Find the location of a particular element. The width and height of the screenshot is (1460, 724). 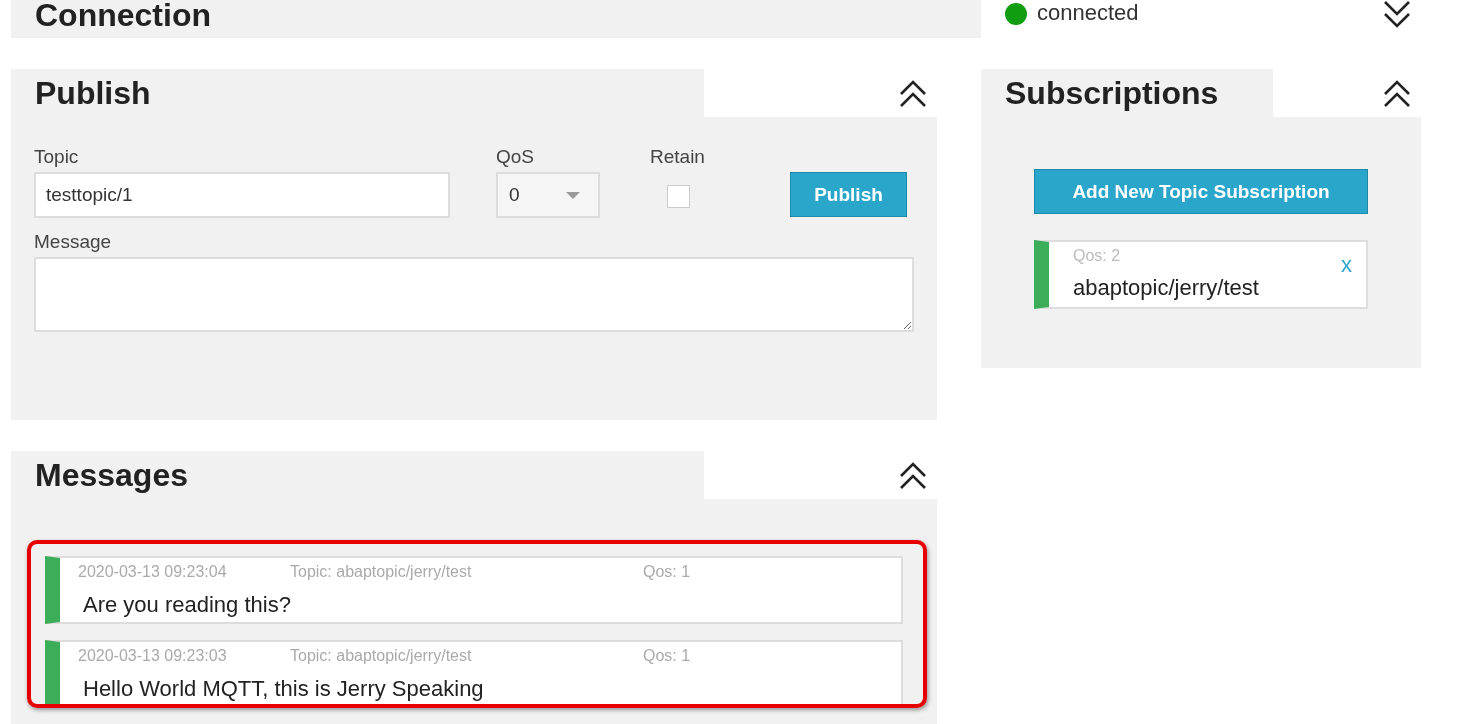

message-text: Are you reading this? is located at coordinates (187, 605).